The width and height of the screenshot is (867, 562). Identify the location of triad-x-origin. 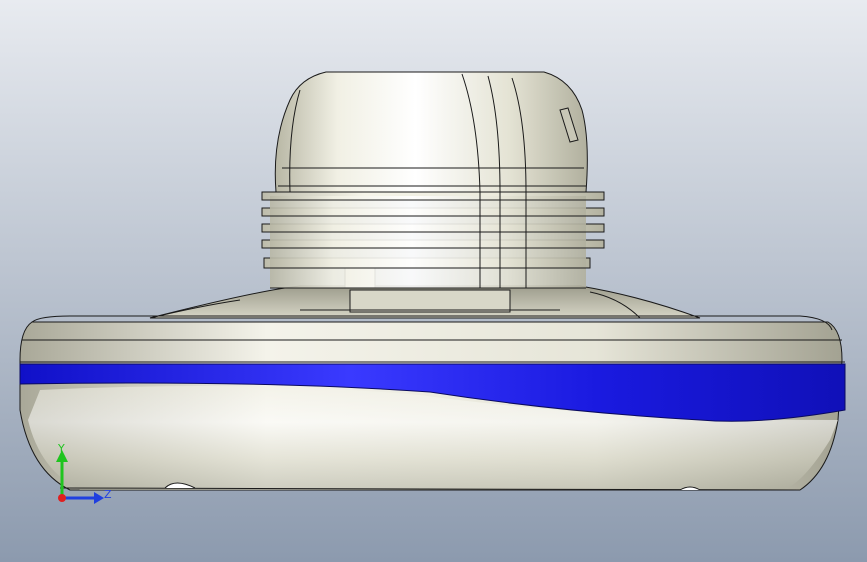
(62, 498).